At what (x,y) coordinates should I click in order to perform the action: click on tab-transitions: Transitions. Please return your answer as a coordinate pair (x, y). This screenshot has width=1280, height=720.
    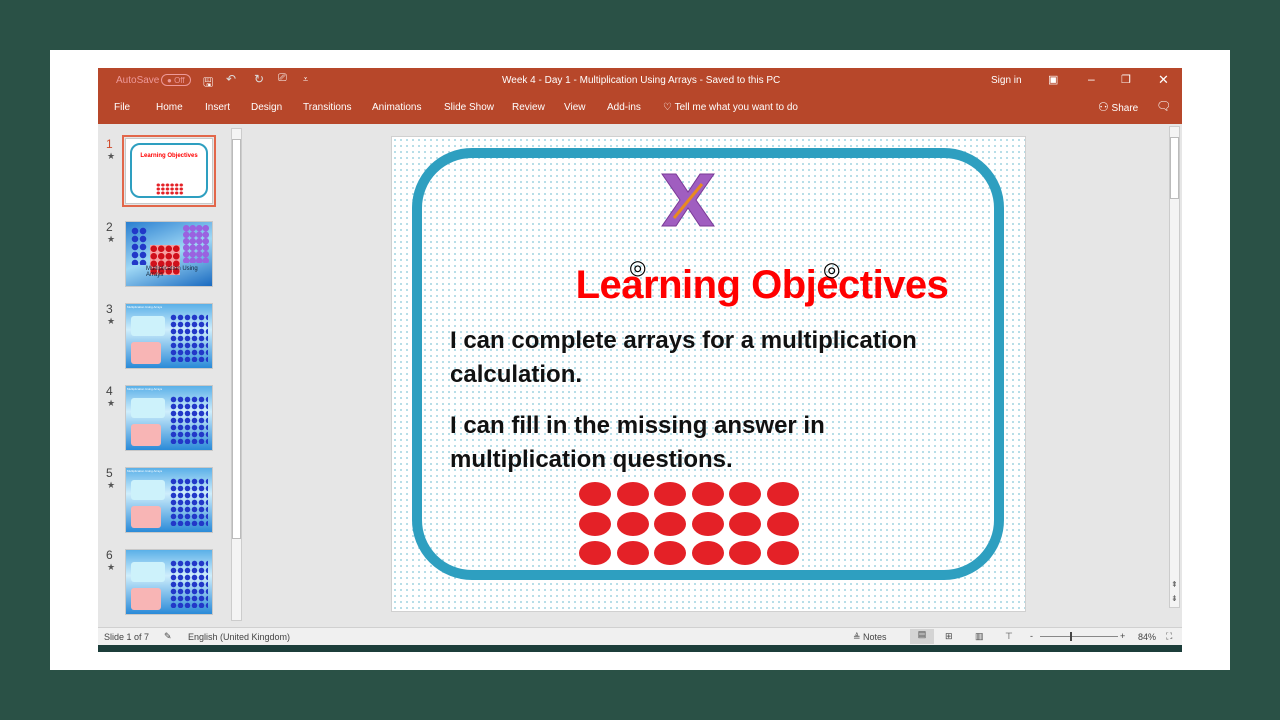
    Looking at the image, I should click on (327, 107).